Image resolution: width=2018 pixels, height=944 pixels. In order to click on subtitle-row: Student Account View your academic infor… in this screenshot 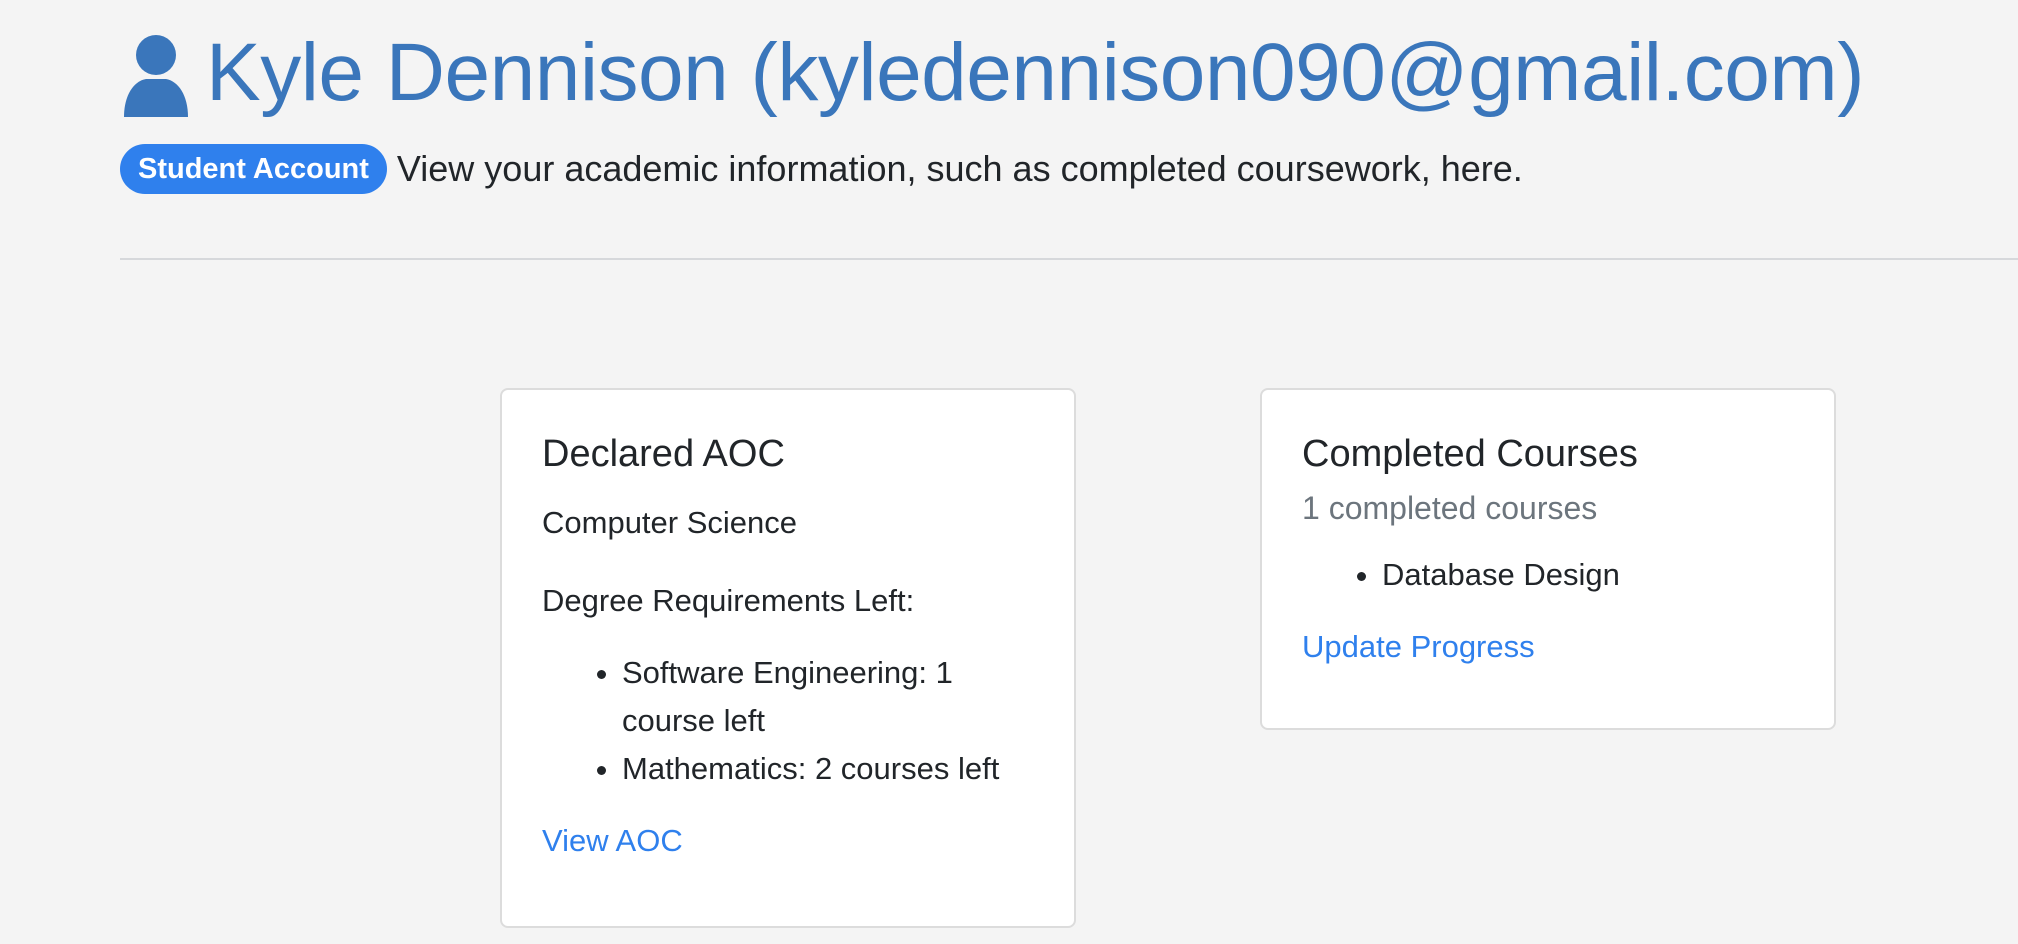, I will do `click(1069, 169)`.